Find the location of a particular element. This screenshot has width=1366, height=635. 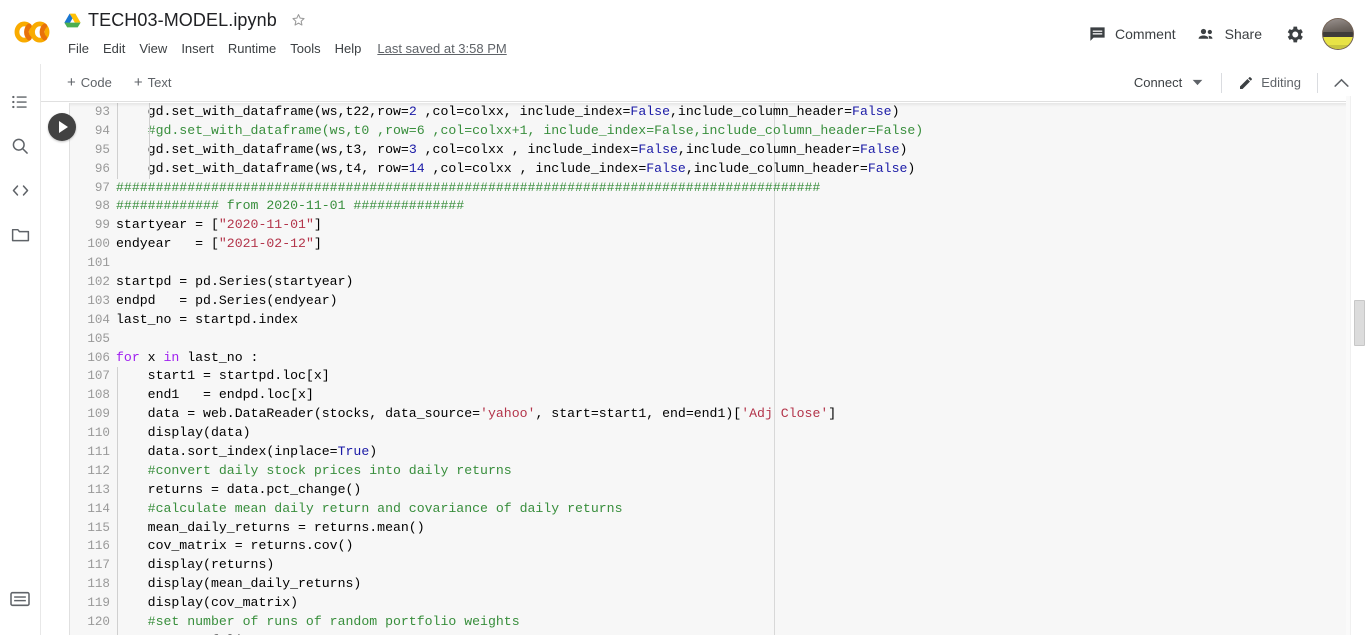

code-text: display(cov_matrix) is located at coordinates (741, 604).